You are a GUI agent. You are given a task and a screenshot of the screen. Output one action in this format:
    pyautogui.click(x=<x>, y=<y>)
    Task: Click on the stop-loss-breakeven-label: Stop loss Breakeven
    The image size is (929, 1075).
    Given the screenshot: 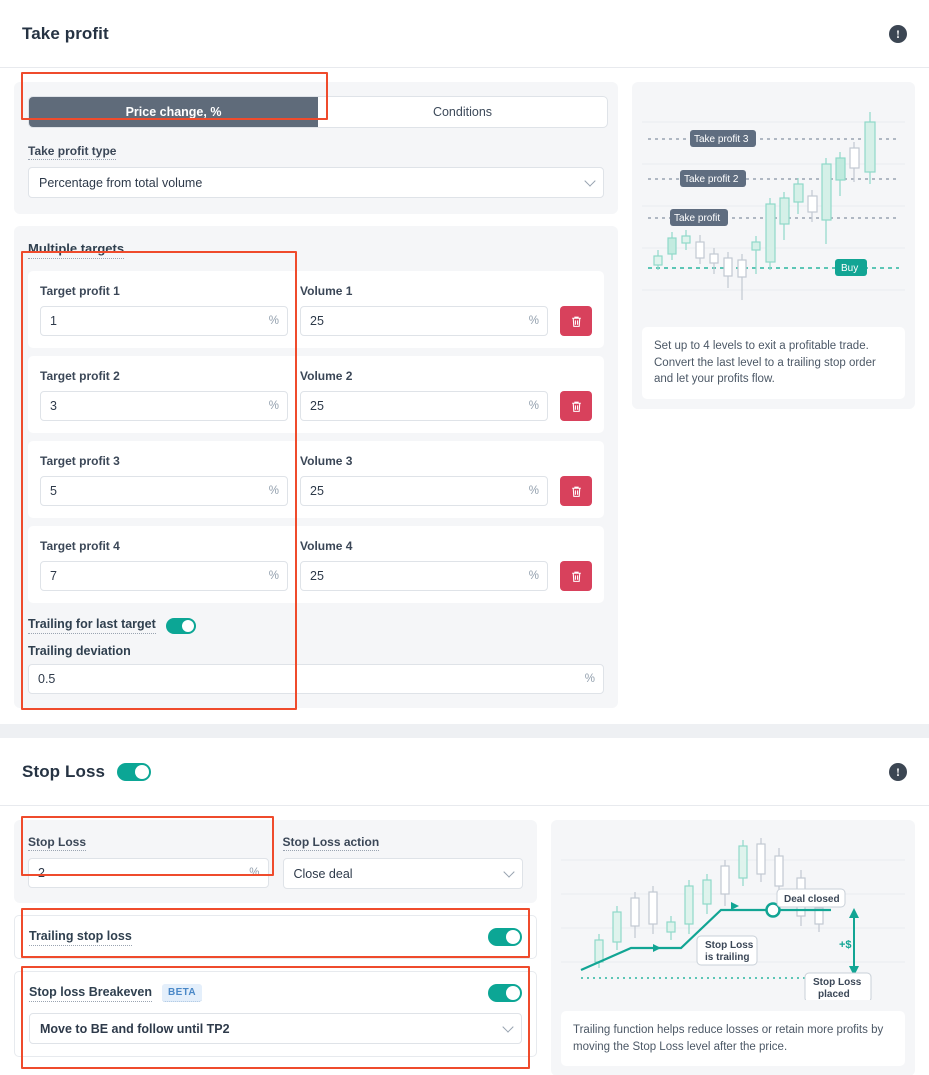 What is the action you would take?
    pyautogui.click(x=90, y=993)
    